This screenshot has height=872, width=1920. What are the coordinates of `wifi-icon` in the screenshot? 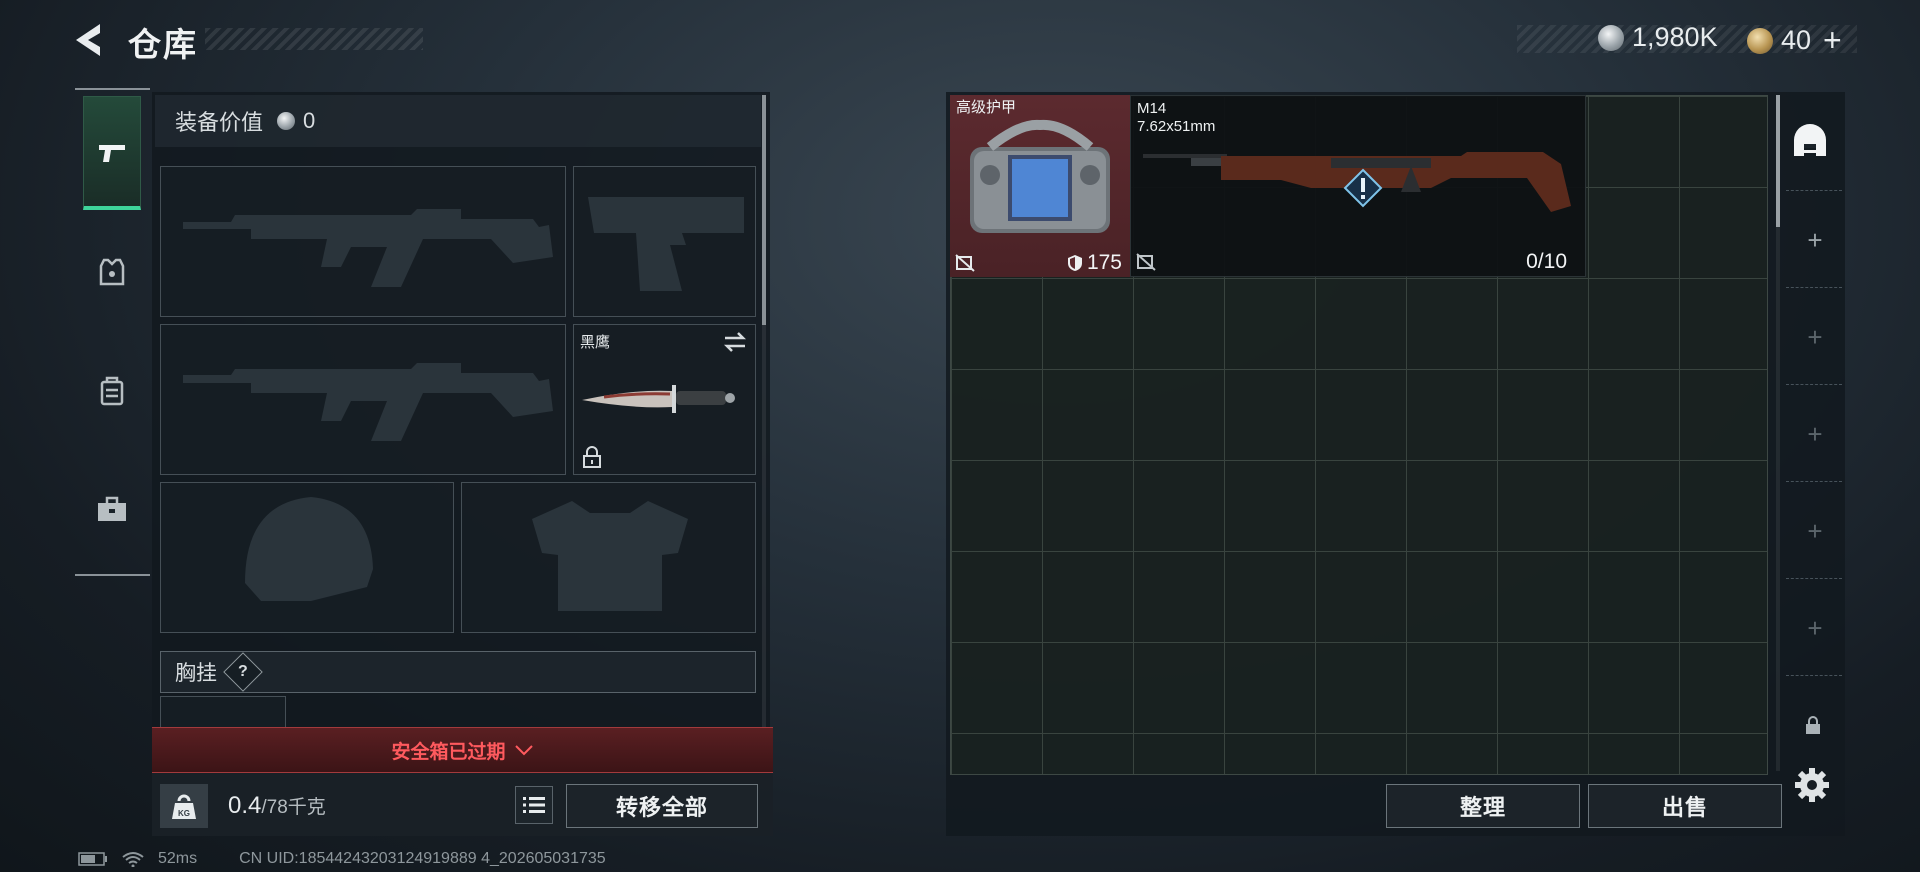 It's located at (133, 859).